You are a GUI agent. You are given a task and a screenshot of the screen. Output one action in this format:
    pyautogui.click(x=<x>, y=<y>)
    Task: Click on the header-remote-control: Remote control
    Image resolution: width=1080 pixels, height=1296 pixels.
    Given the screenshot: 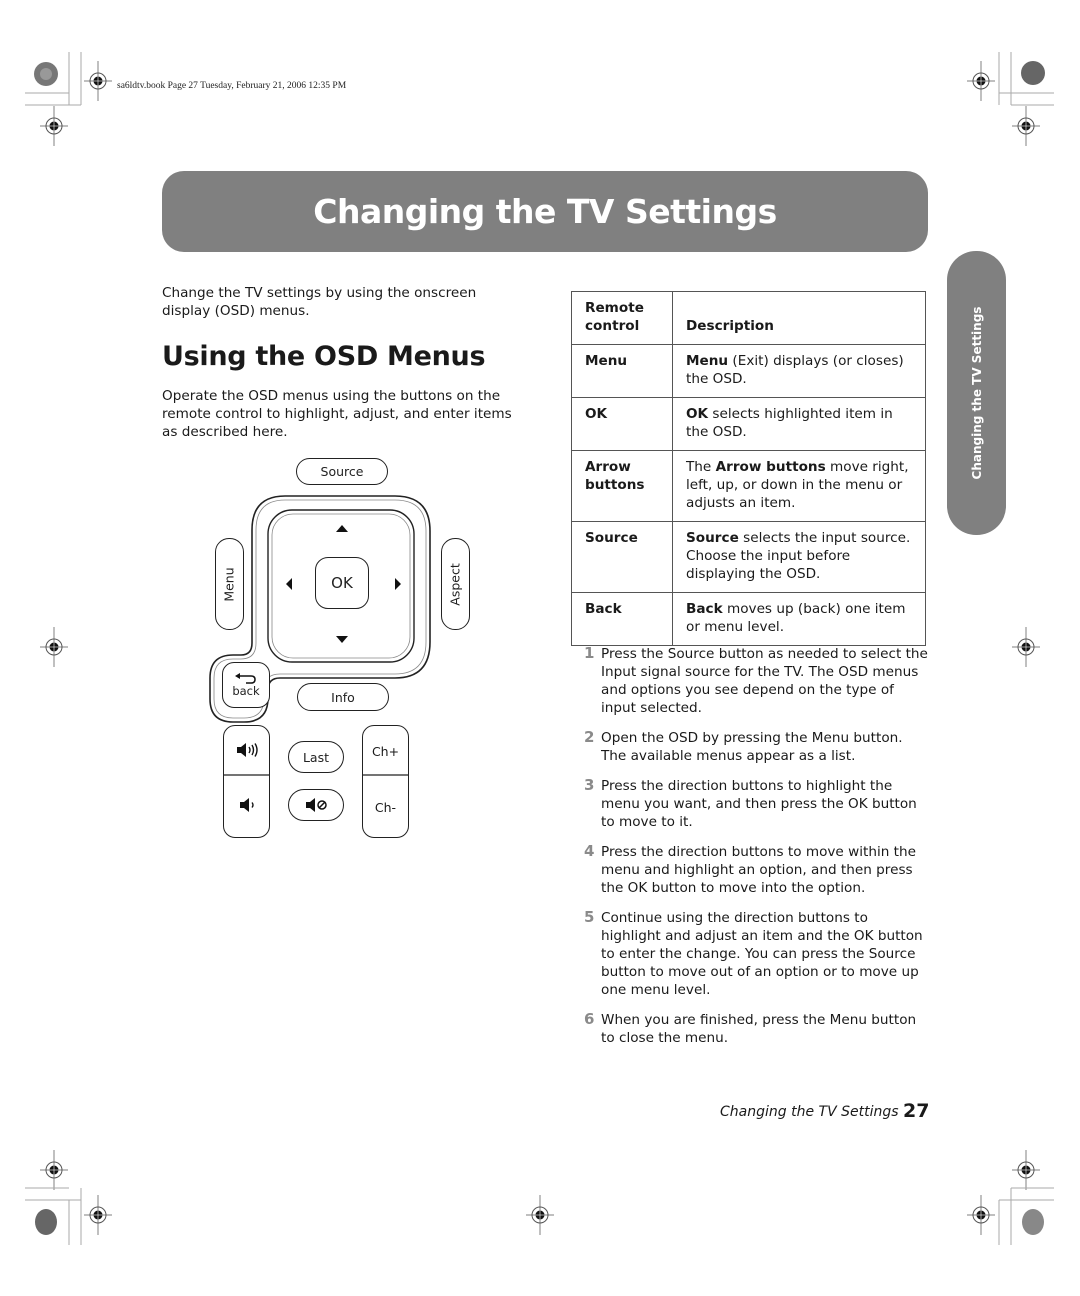 What is the action you would take?
    pyautogui.click(x=622, y=318)
    